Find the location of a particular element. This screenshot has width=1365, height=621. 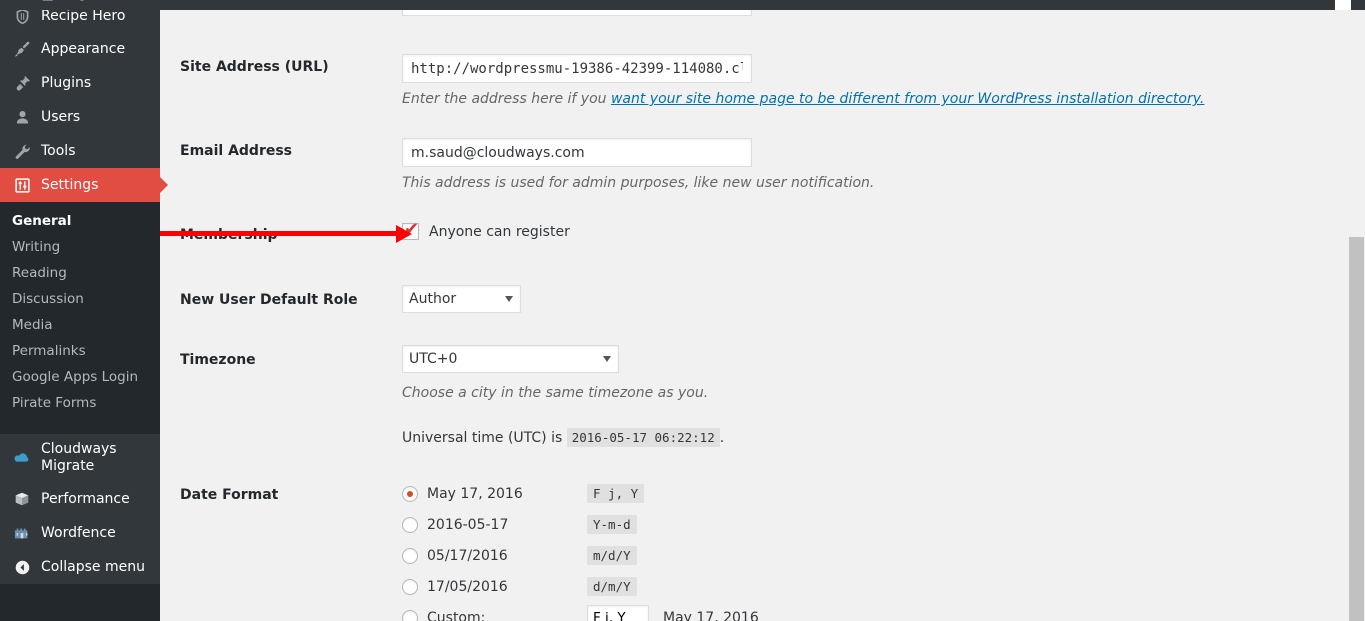

date-format-option: May 17, 2016 F j, Y is located at coordinates (580, 493).